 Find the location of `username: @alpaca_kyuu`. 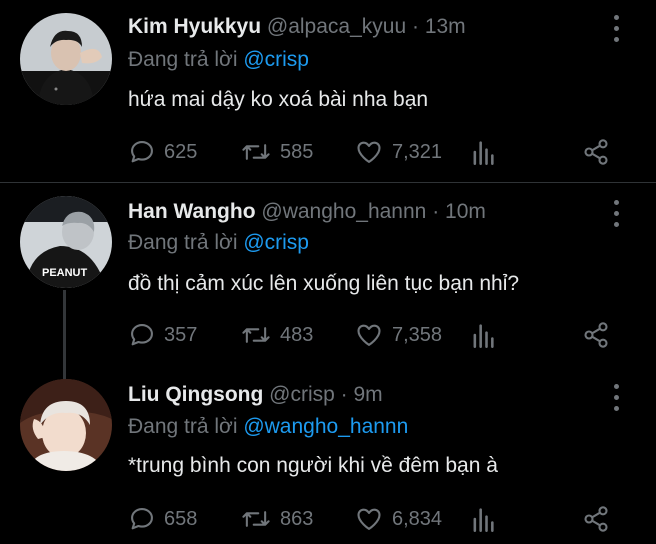

username: @alpaca_kyuu is located at coordinates (336, 26).